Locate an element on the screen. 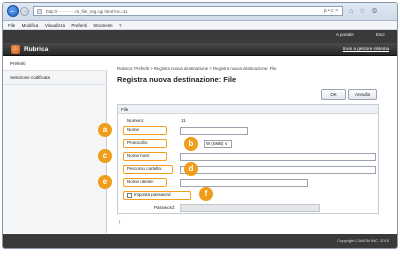  page-icon is located at coordinates (39, 11).